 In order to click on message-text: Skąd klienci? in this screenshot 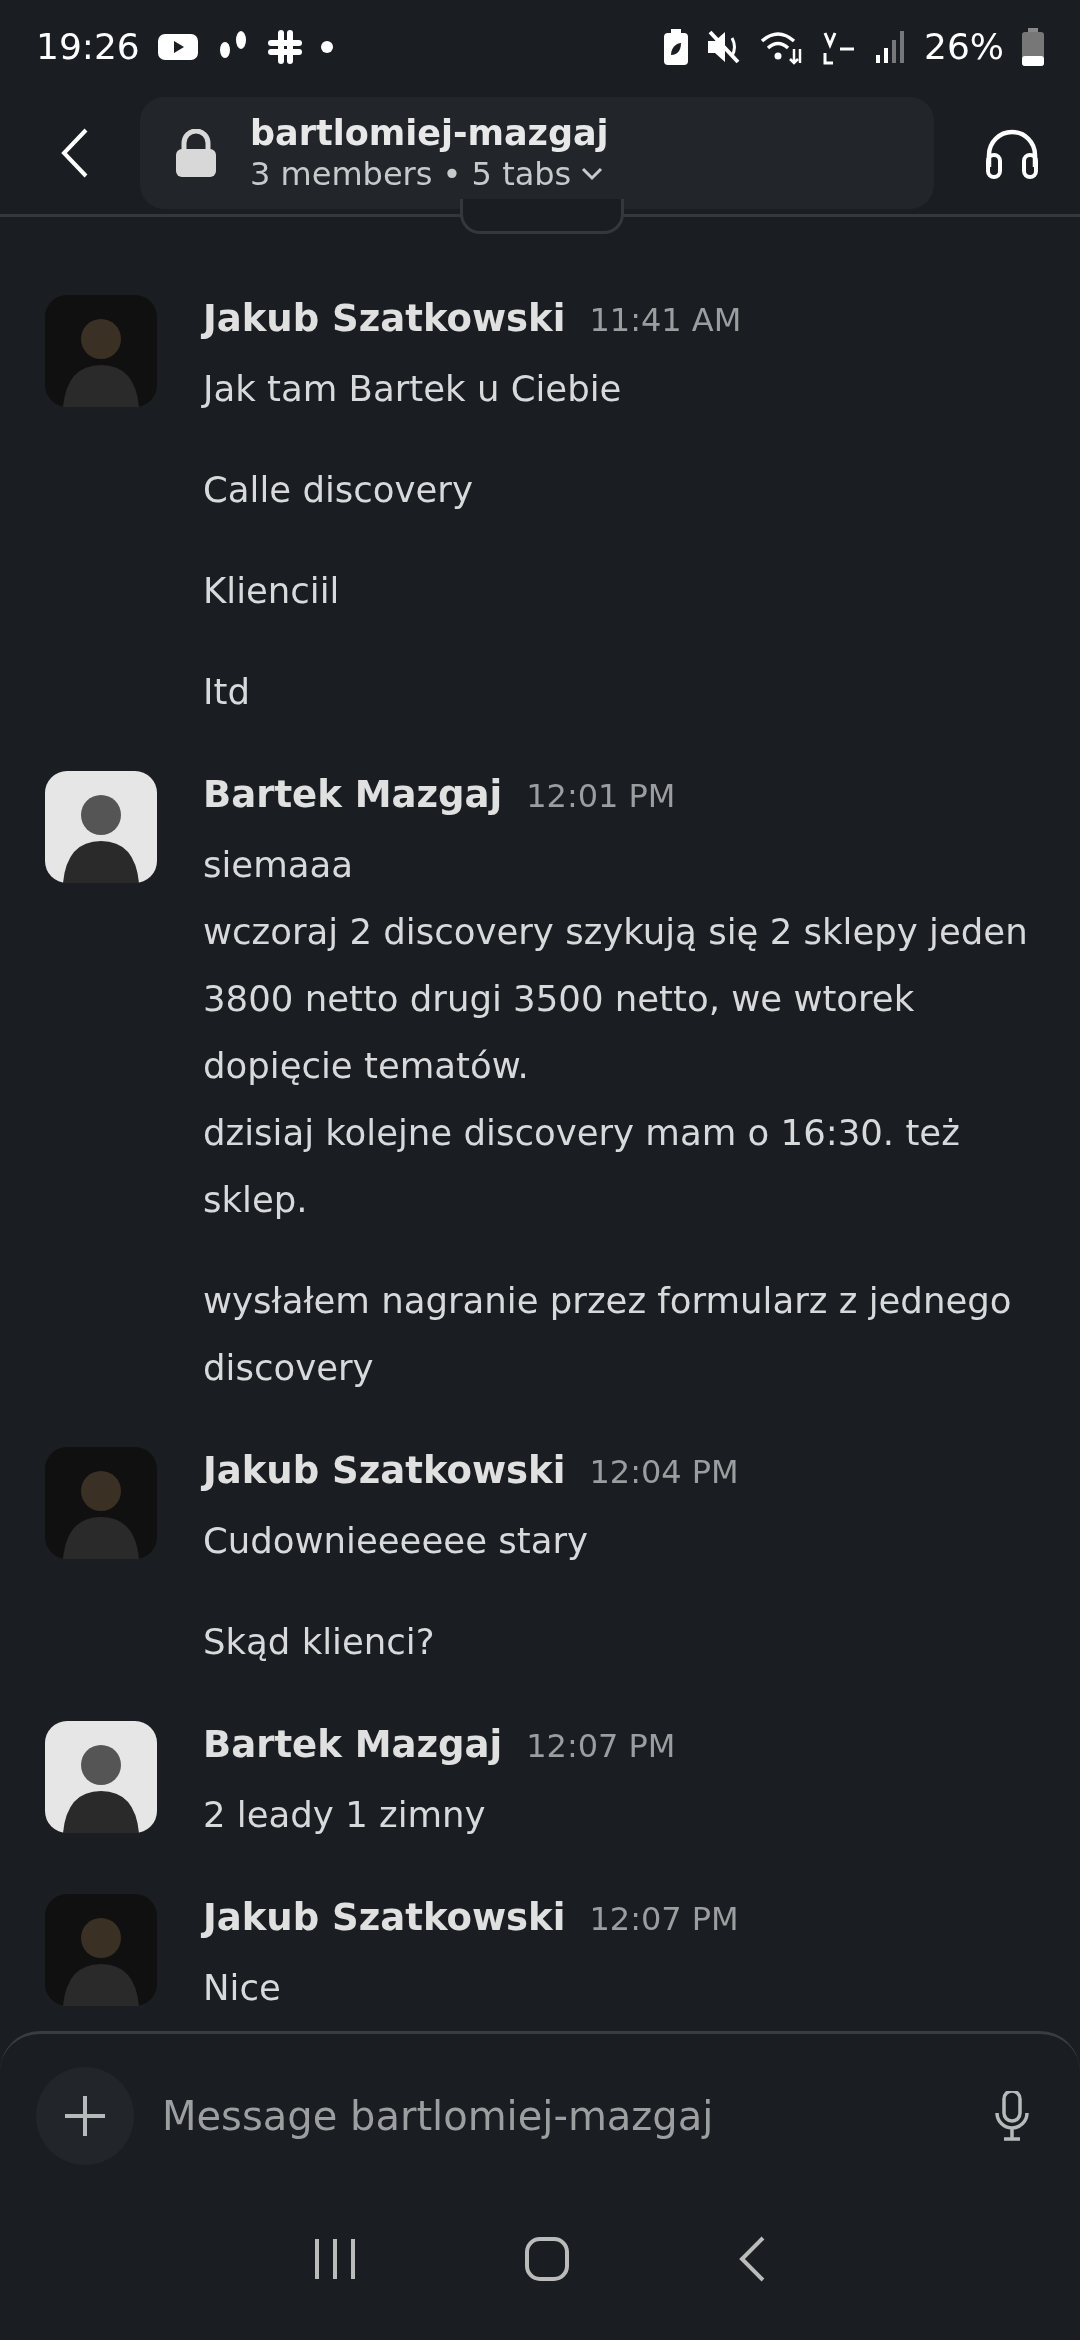, I will do `click(319, 1641)`.